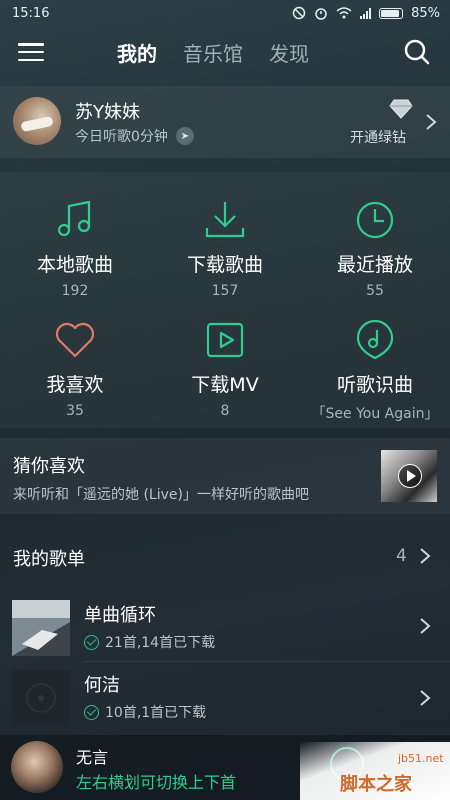 This screenshot has height=800, width=450. Describe the element at coordinates (102, 685) in the screenshot. I see `playlist-name: 何洁` at that location.